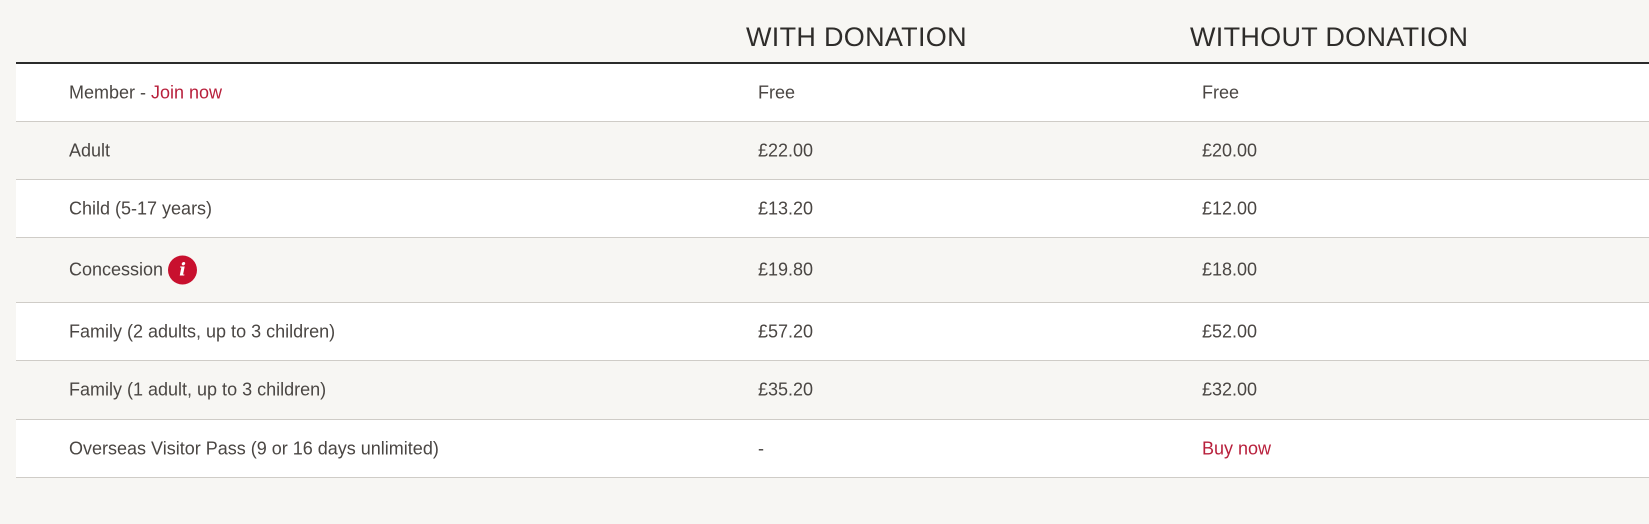 The width and height of the screenshot is (1649, 524). Describe the element at coordinates (786, 150) in the screenshot. I see `price-with-donation: £22.00` at that location.